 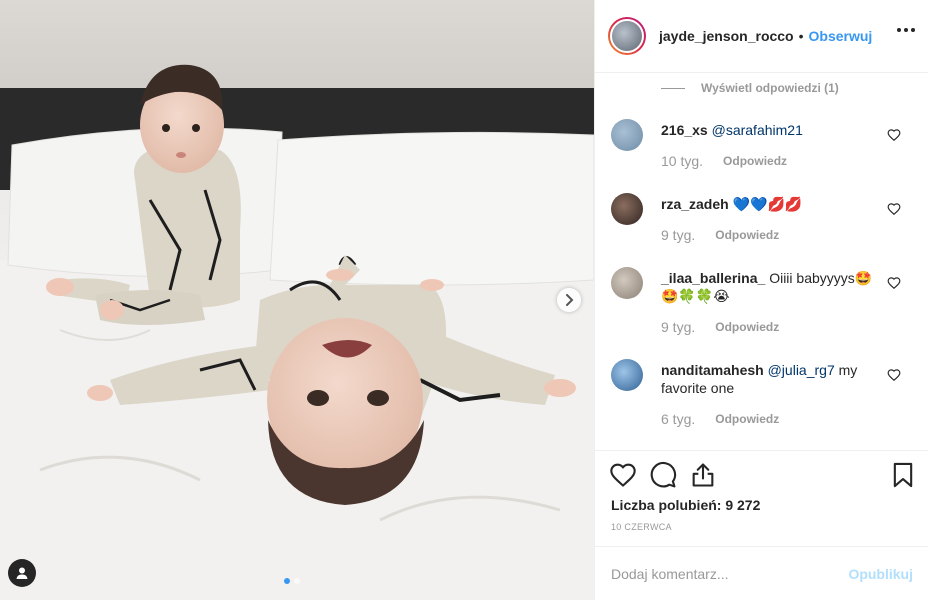 I want to click on like-heart-icon, so click(x=623, y=475).